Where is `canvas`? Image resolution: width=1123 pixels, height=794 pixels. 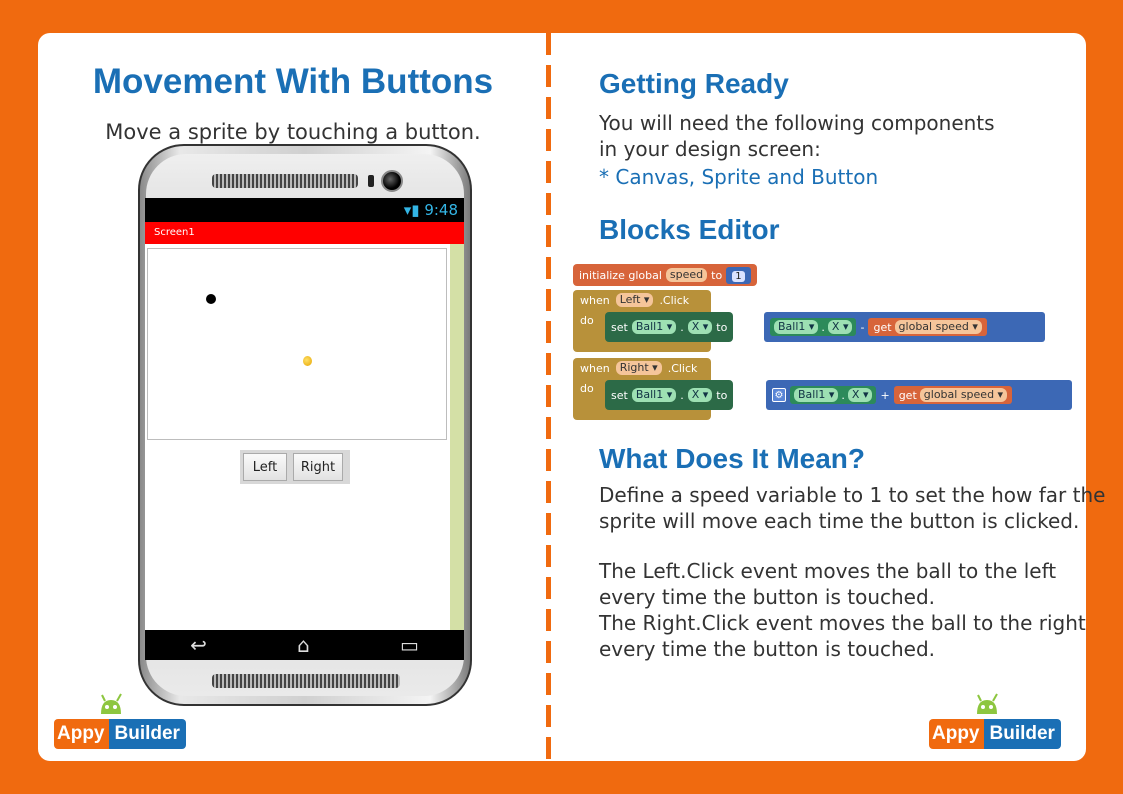 canvas is located at coordinates (297, 344).